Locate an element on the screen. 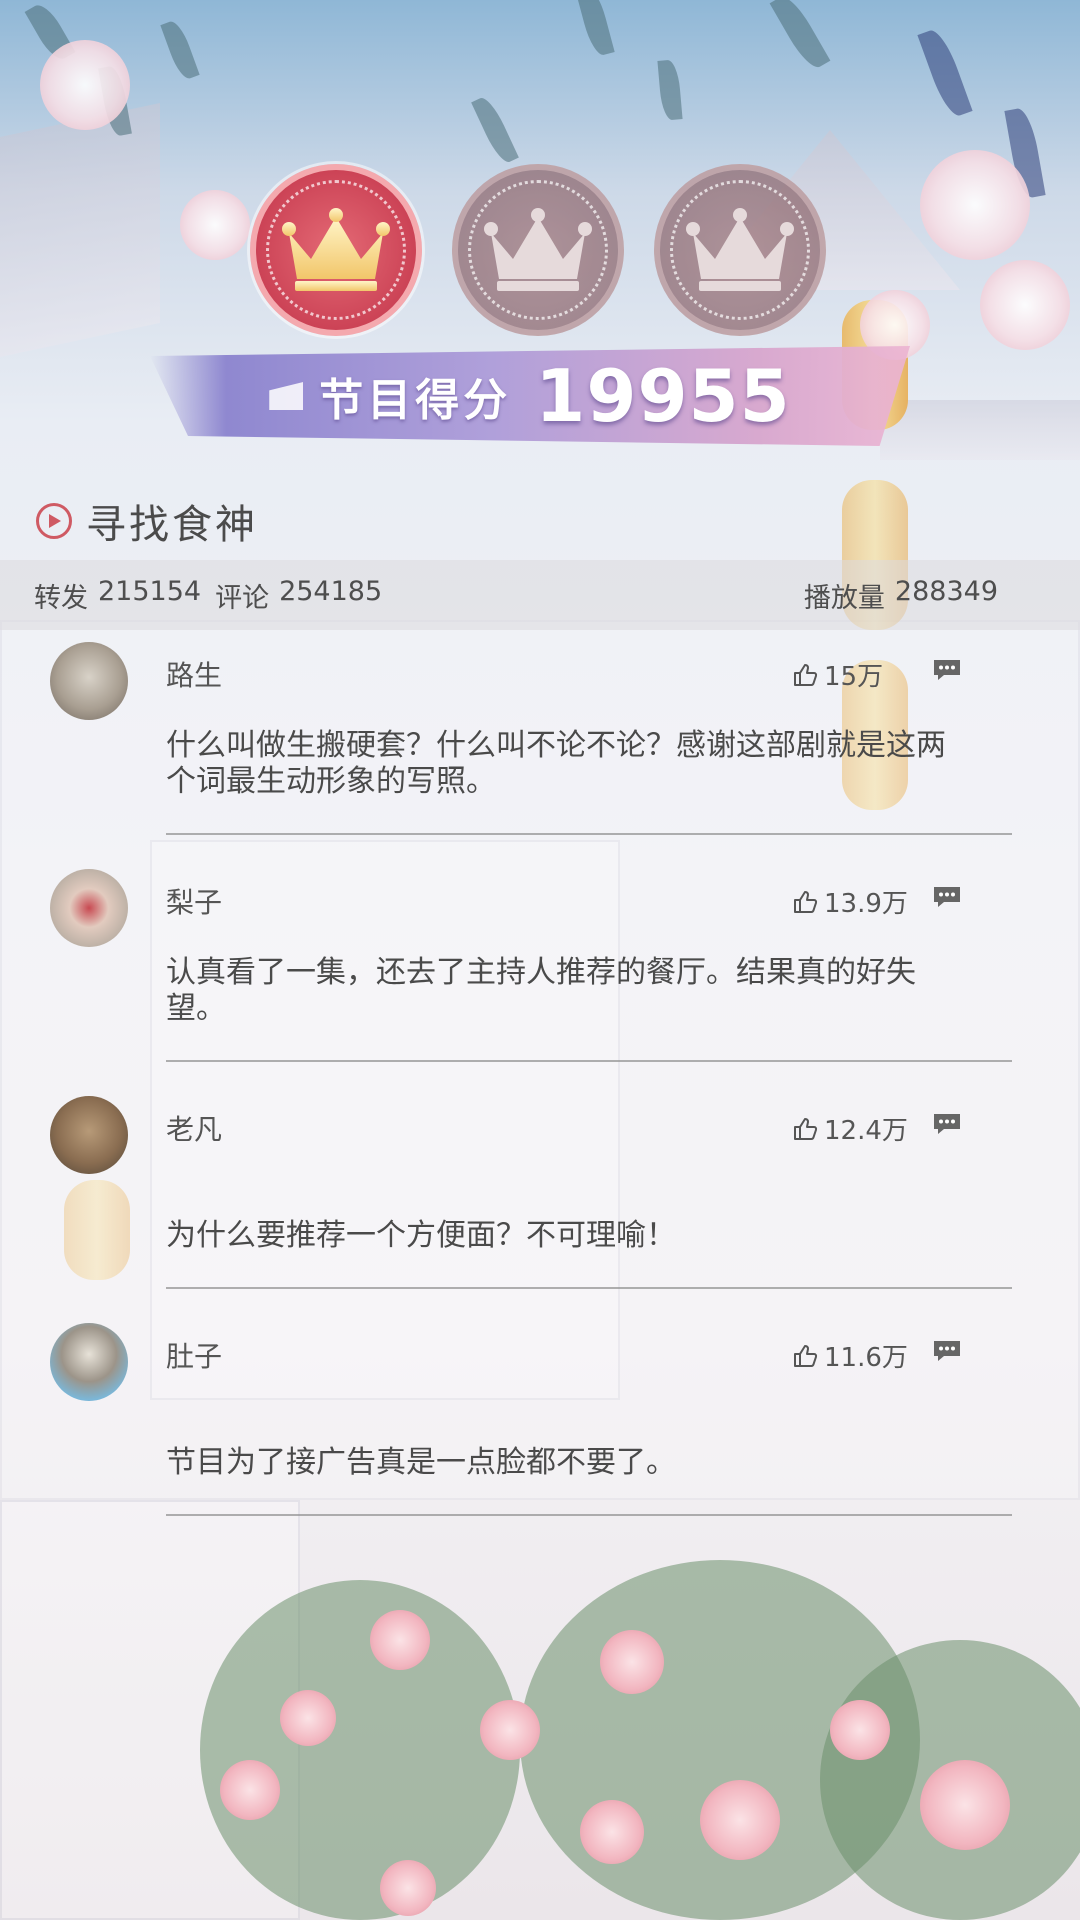  plays-label: 播放量 is located at coordinates (844, 598).